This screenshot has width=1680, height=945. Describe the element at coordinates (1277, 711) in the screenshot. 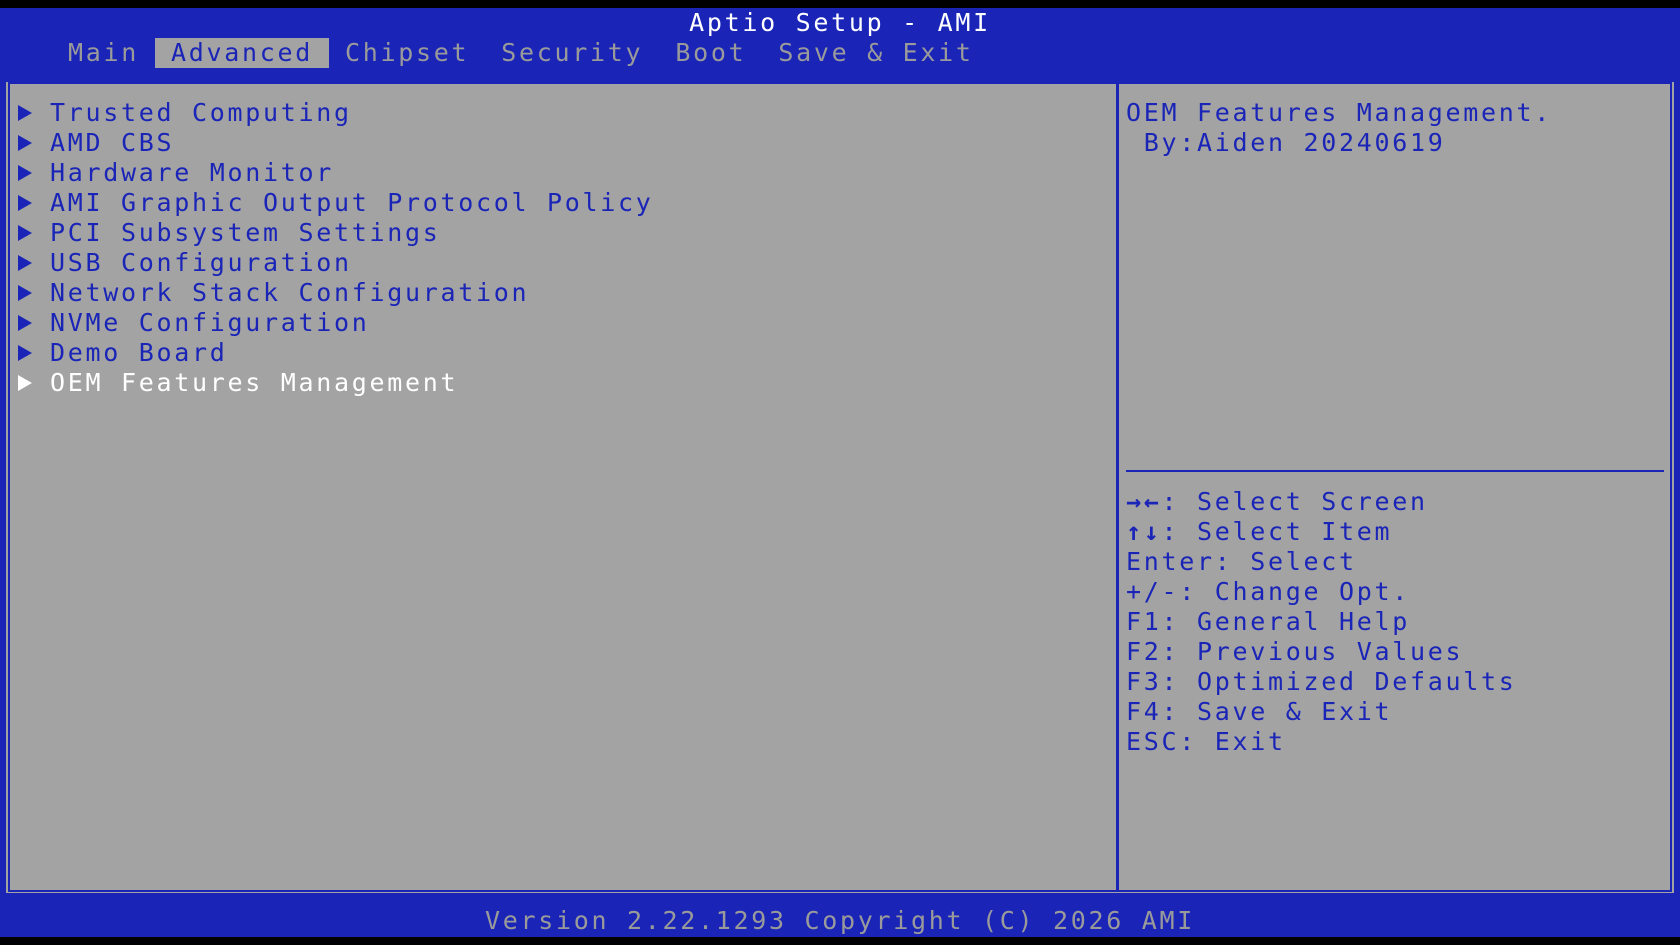

I see `key-desc: : Save & Exit` at that location.